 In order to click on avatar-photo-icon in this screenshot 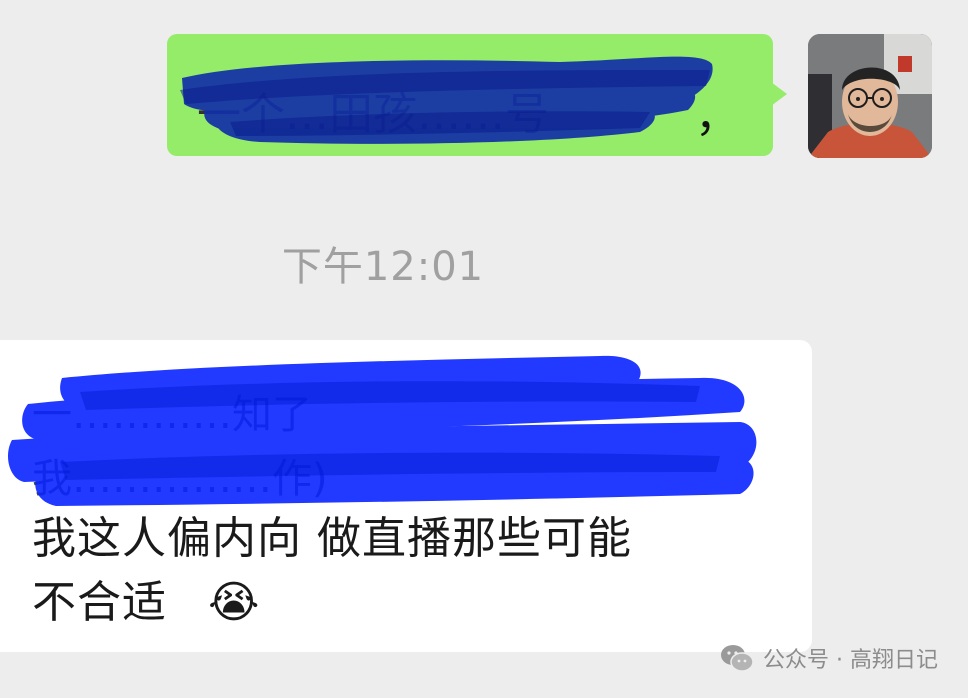, I will do `click(870, 96)`.